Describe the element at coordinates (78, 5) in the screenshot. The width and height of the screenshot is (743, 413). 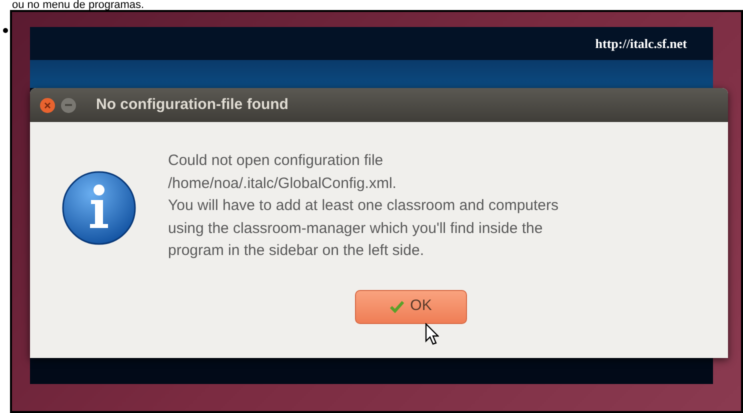
I see `page-text: ou no menu de programas.` at that location.